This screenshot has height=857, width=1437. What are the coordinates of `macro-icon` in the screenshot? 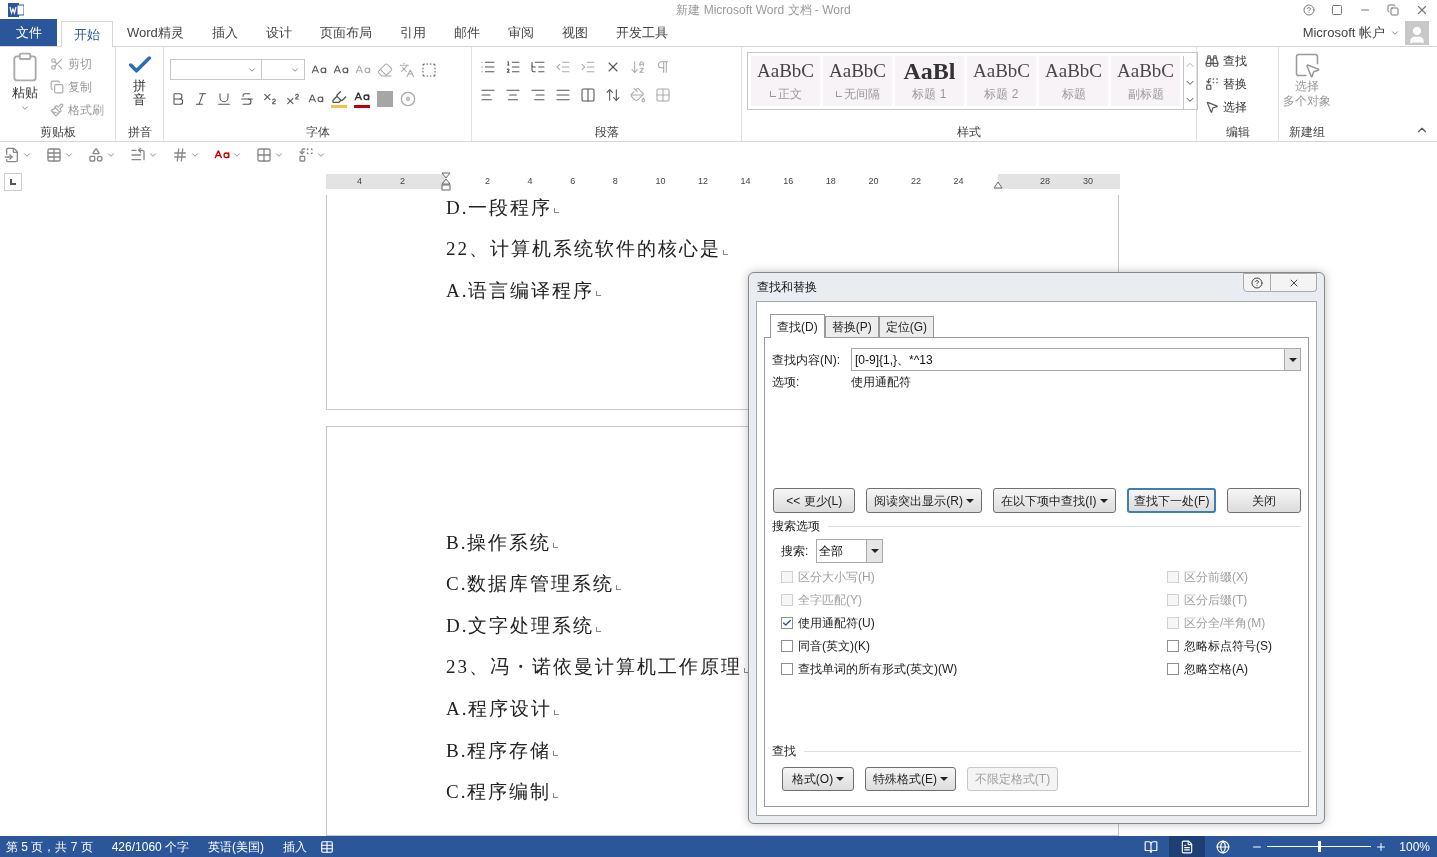 It's located at (327, 846).